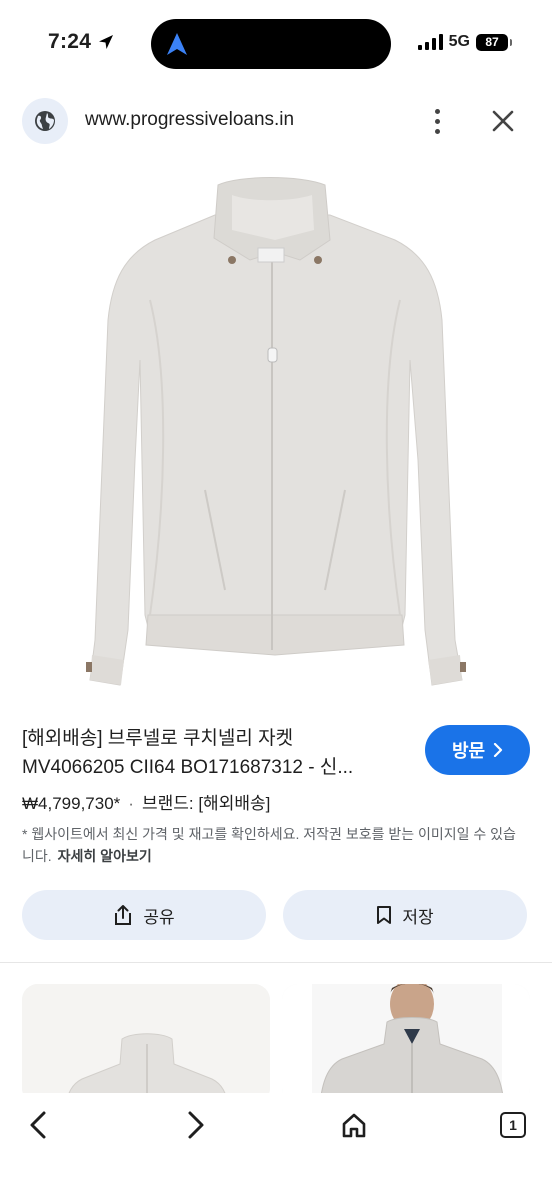 Image resolution: width=552 pixels, height=1200 pixels. I want to click on globe-icon, so click(45, 121).